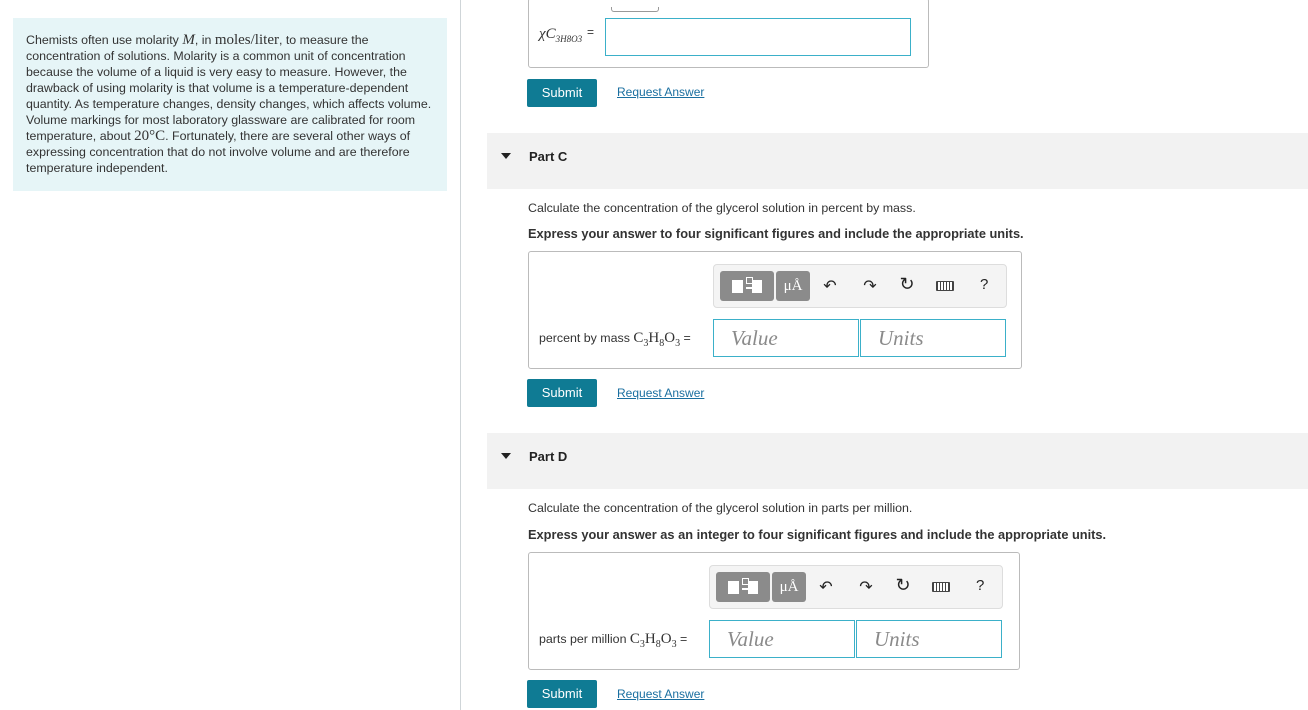 Image resolution: width=1308 pixels, height=710 pixels. I want to click on part-b-answer-box: χC3H8O3 =, so click(728, 34).